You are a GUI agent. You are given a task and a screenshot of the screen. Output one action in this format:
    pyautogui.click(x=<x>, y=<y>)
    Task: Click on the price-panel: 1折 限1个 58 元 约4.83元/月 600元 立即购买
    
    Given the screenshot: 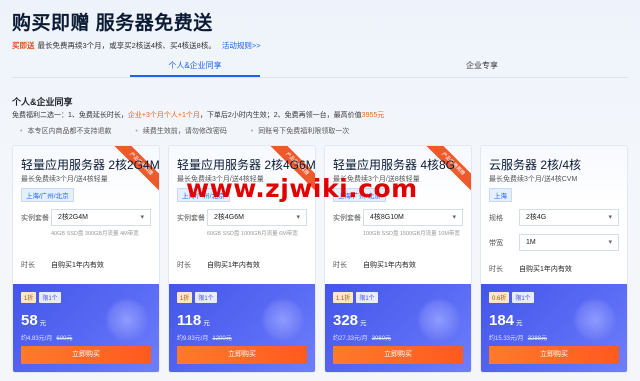 What is the action you would take?
    pyautogui.click(x=86, y=328)
    